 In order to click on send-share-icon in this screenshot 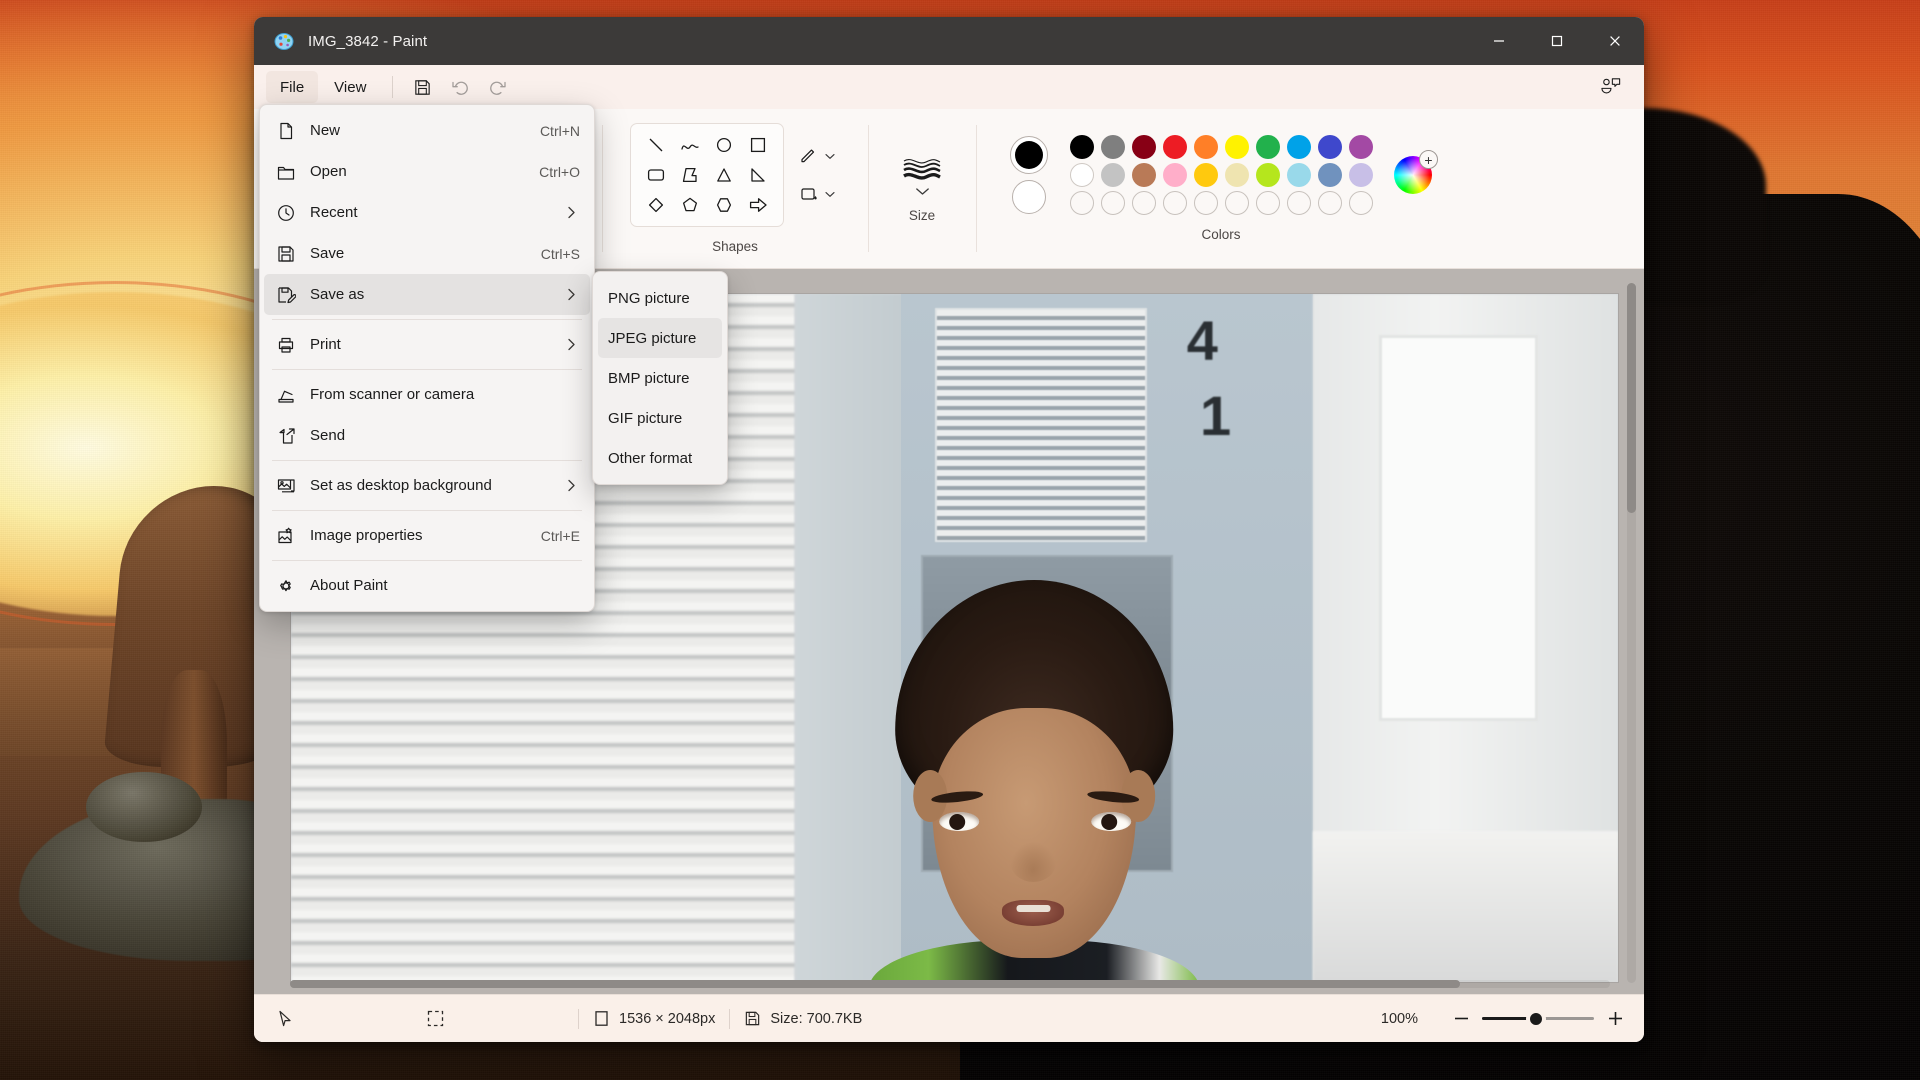, I will do `click(290, 436)`.